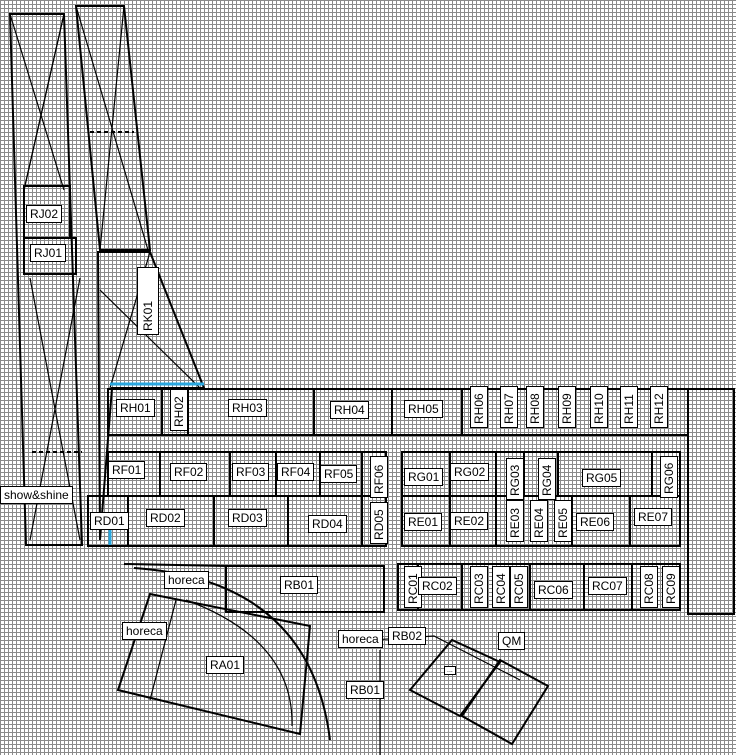  I want to click on zone-label-rj02: RJ02, so click(44, 214).